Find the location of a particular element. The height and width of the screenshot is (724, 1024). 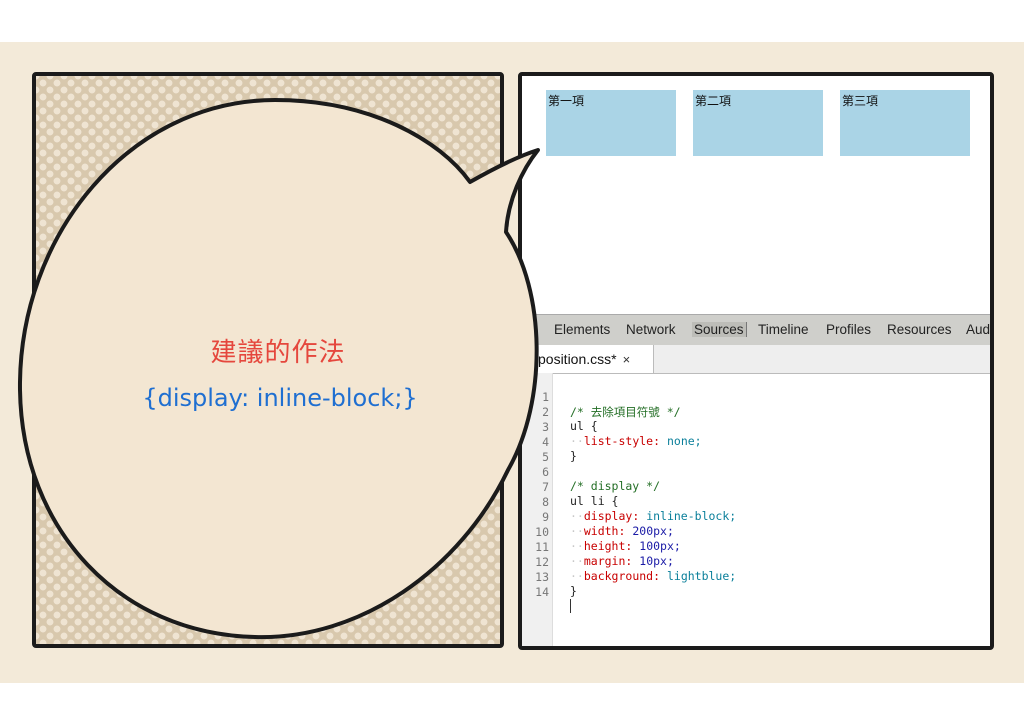

bubble-title: 建議的作法 is located at coordinates (278, 353).